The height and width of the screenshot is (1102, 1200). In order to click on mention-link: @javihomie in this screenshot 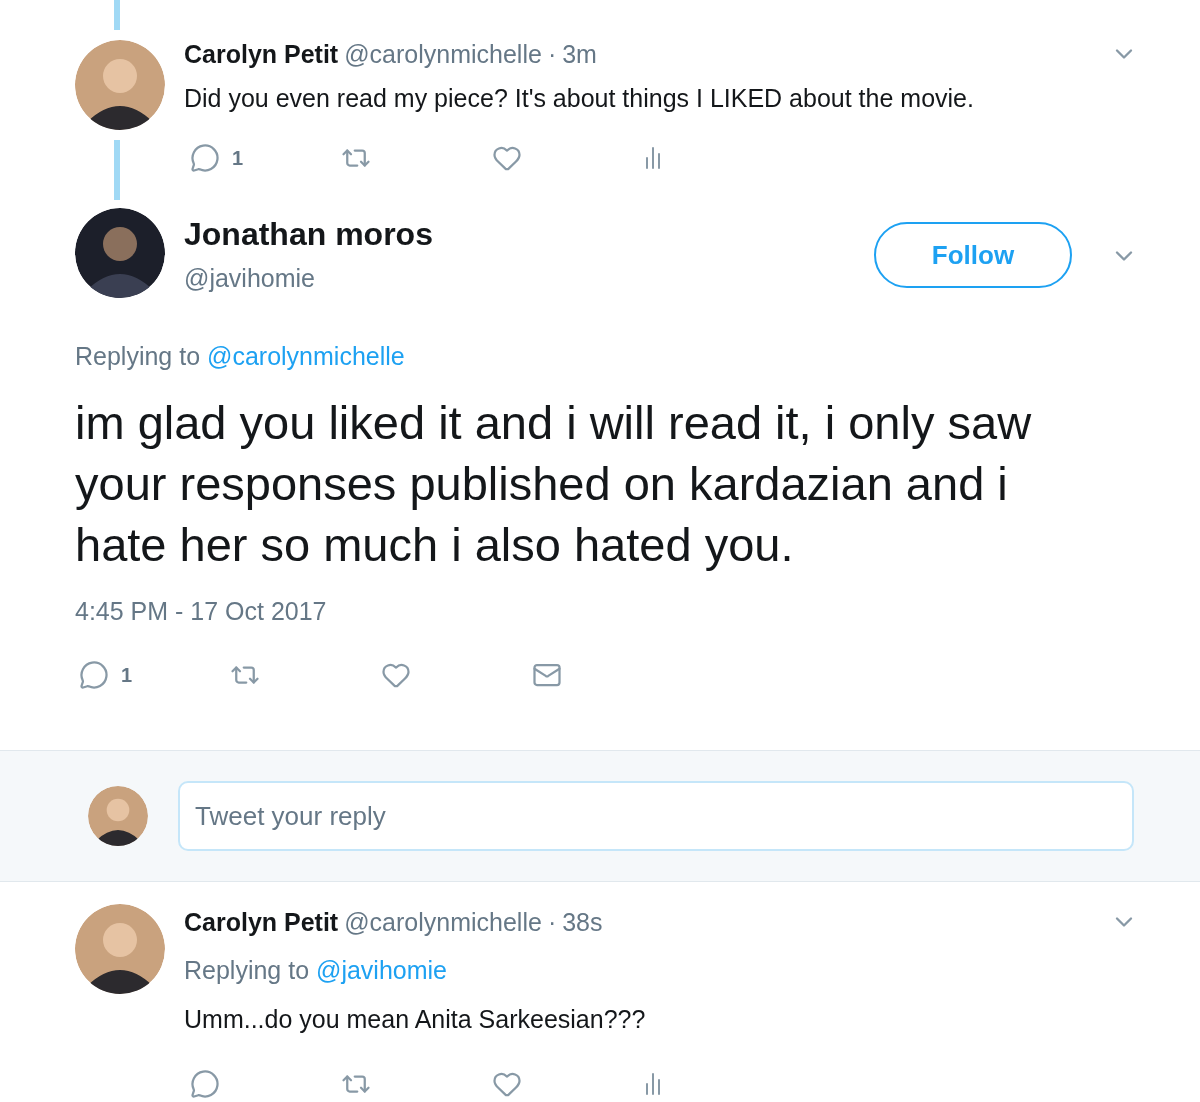, I will do `click(381, 969)`.